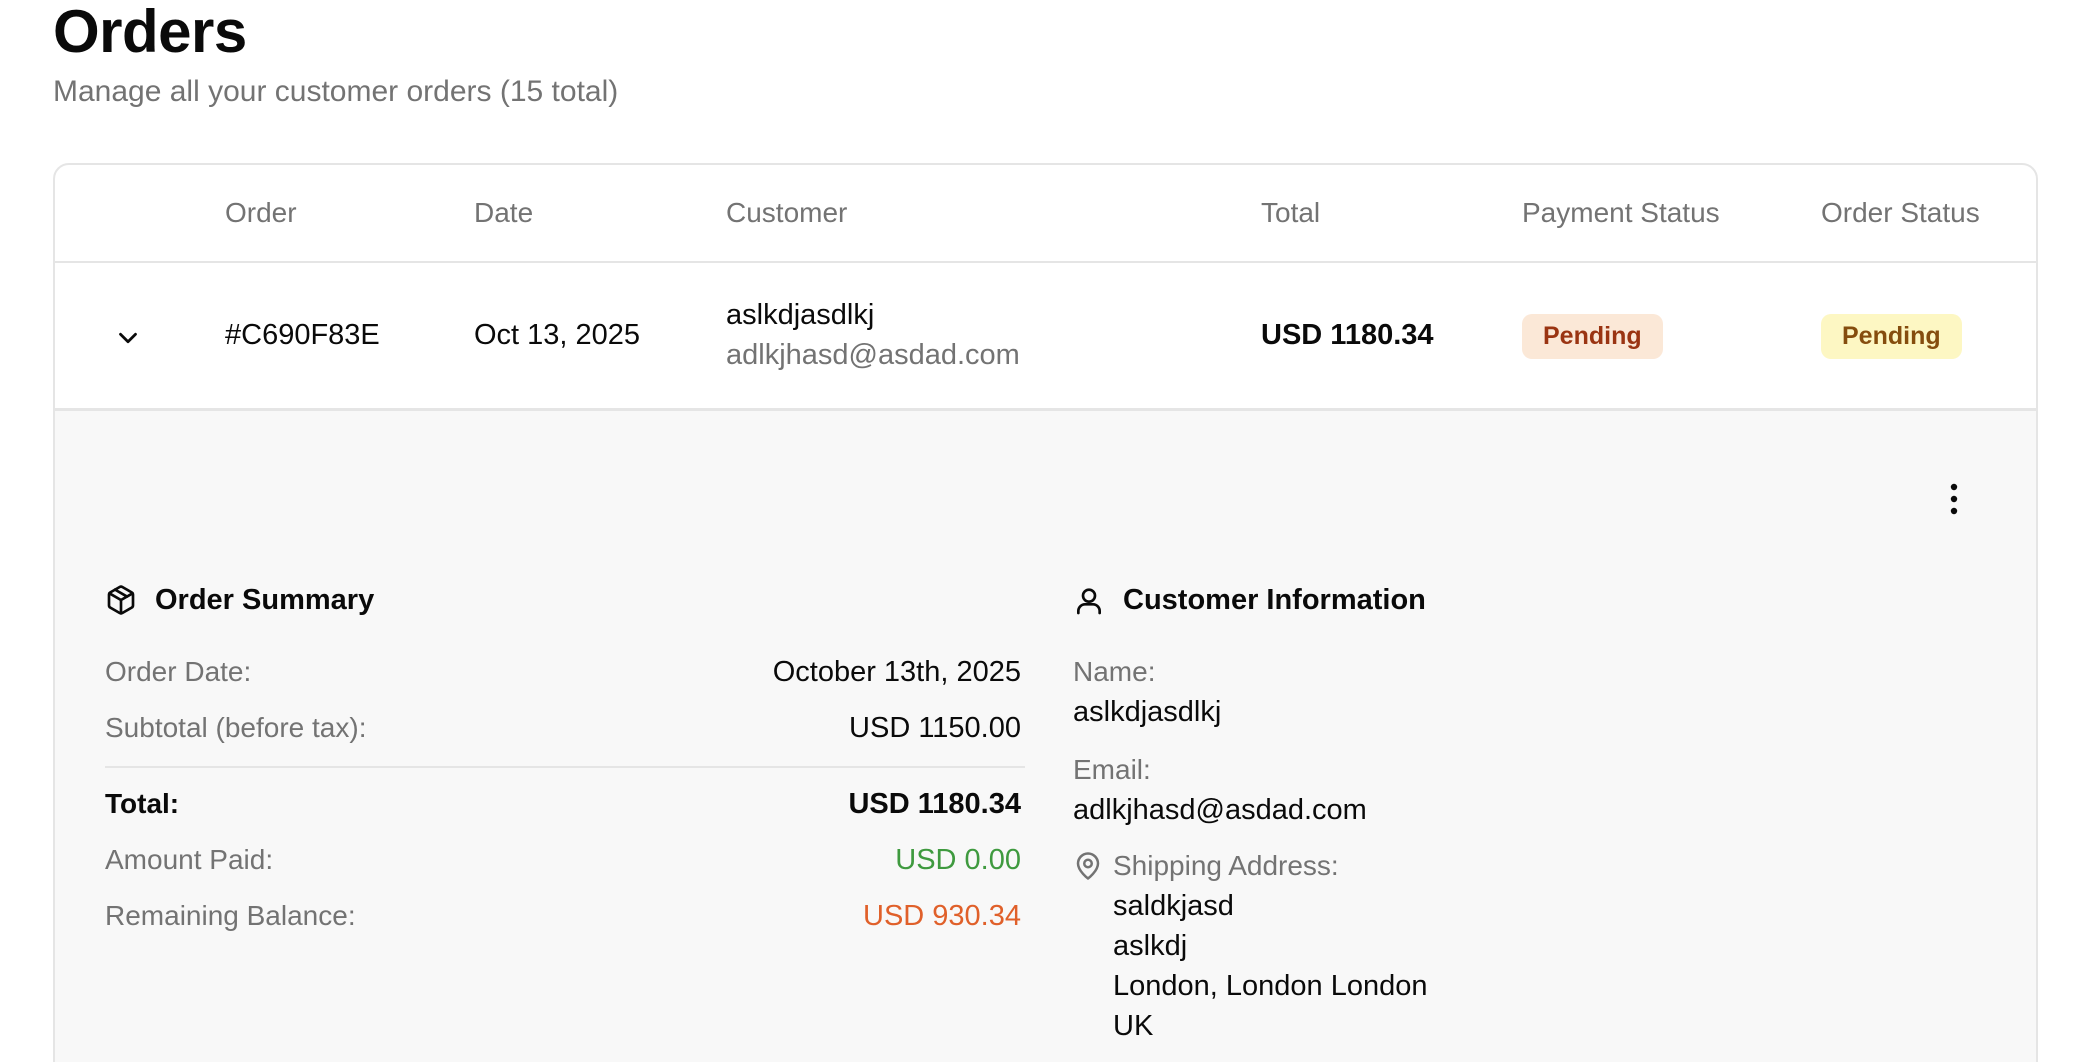  I want to click on column-header-total: Total, so click(1291, 212).